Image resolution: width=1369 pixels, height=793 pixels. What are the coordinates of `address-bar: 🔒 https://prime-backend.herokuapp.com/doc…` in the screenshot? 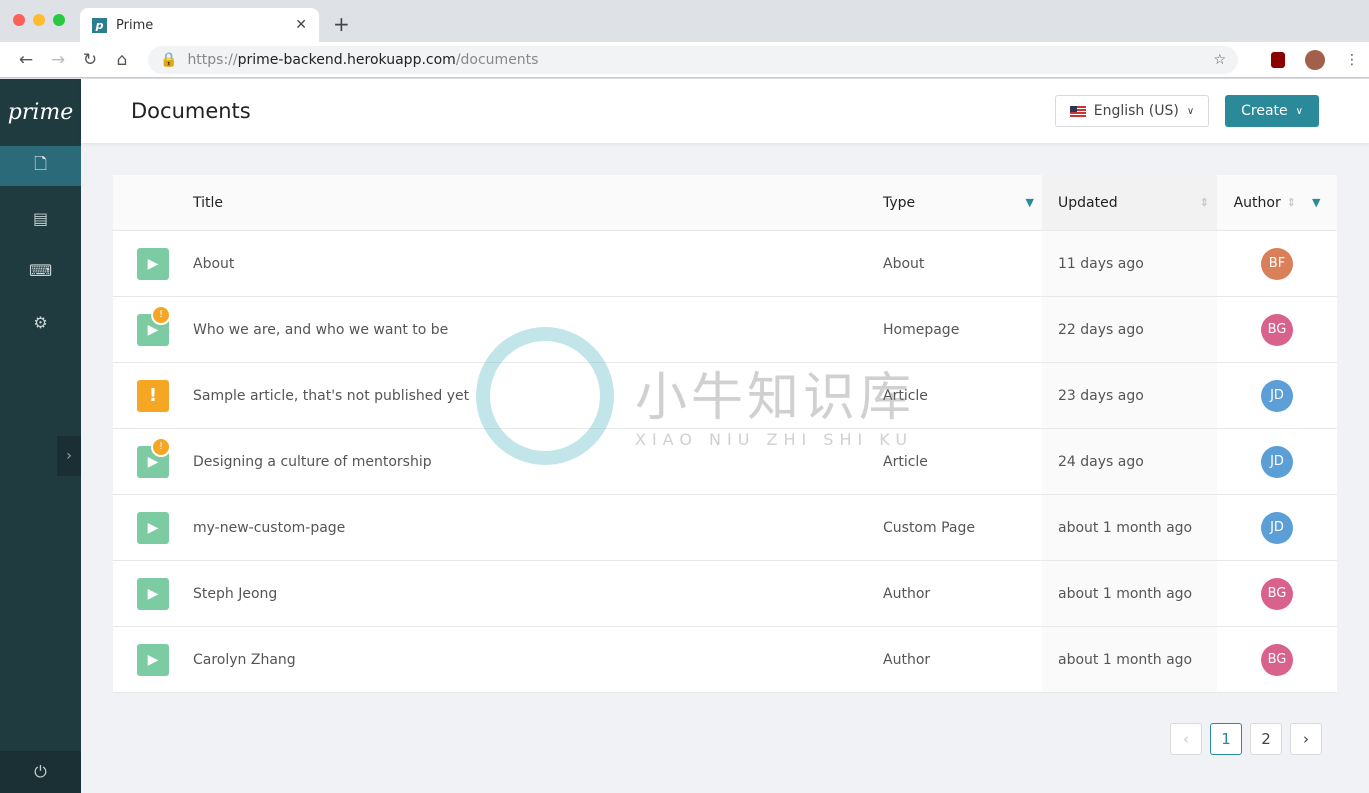 It's located at (693, 59).